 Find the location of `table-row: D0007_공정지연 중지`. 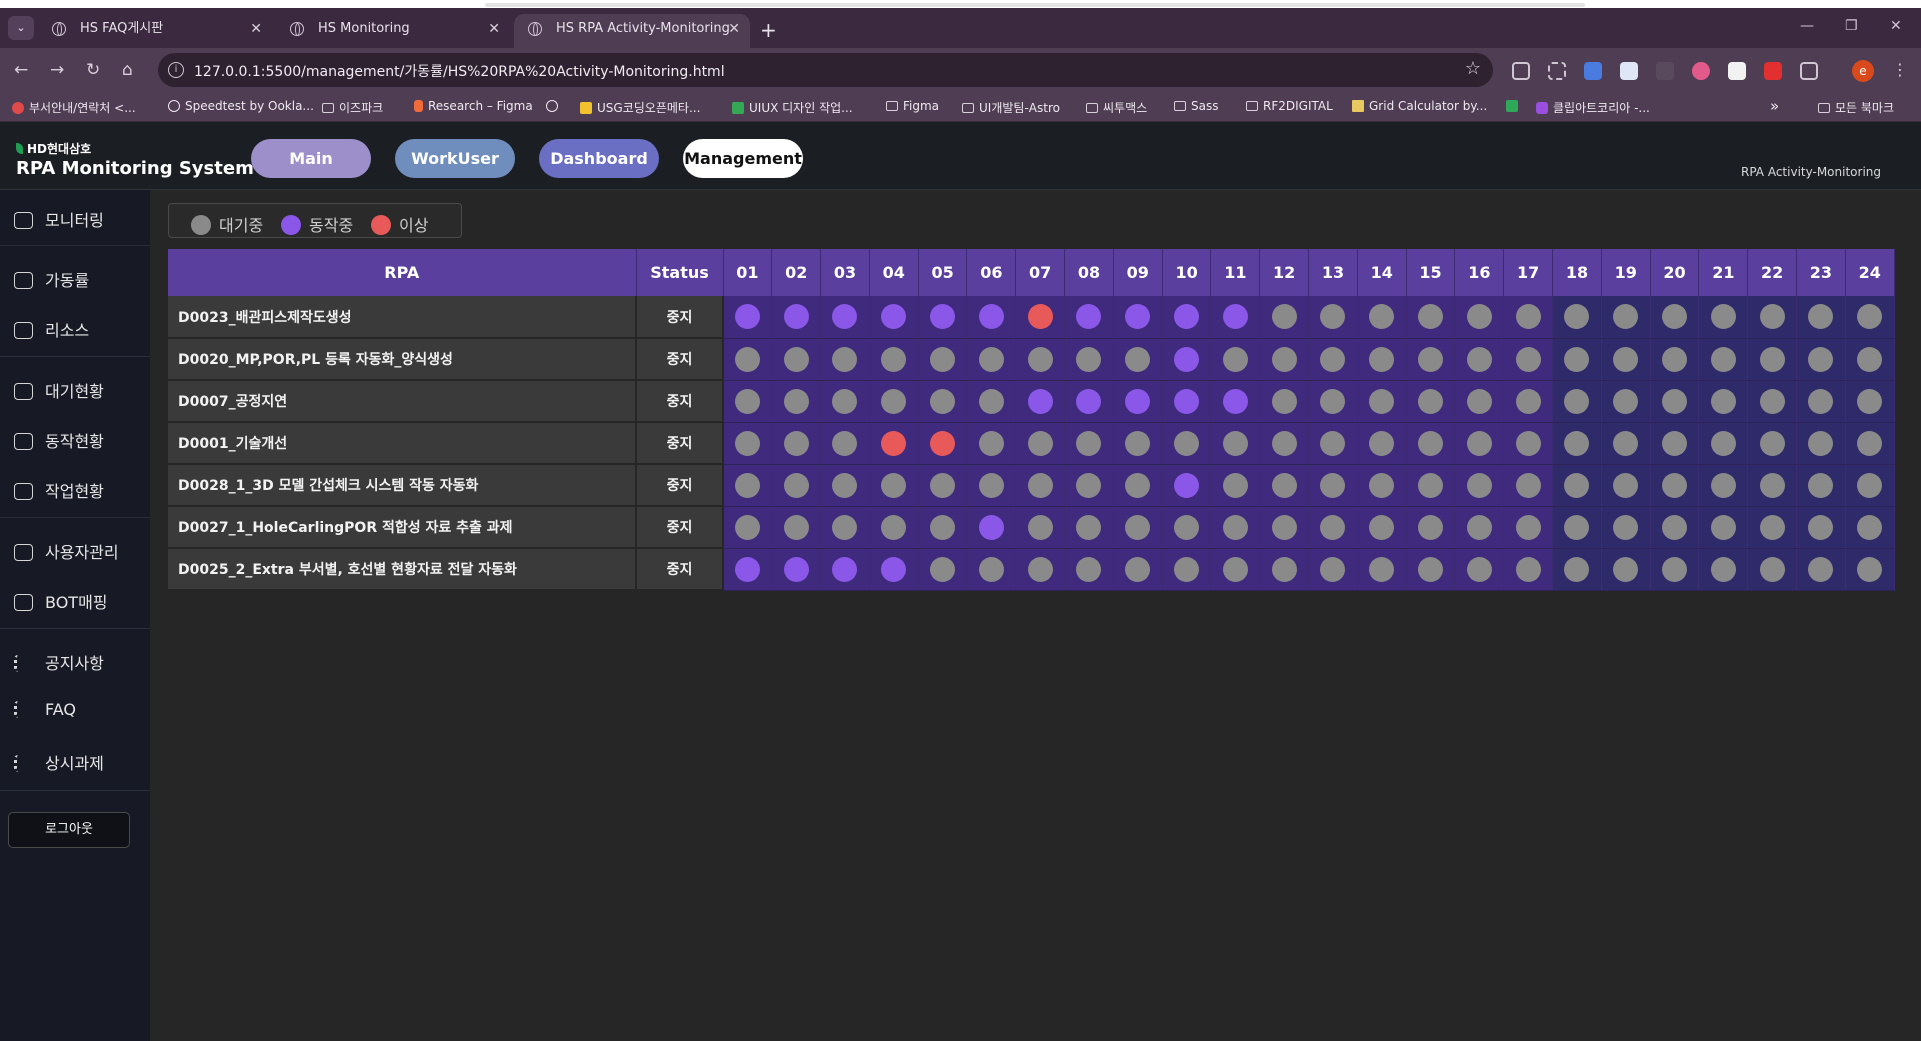

table-row: D0007_공정지연 중지 is located at coordinates (1031, 401).